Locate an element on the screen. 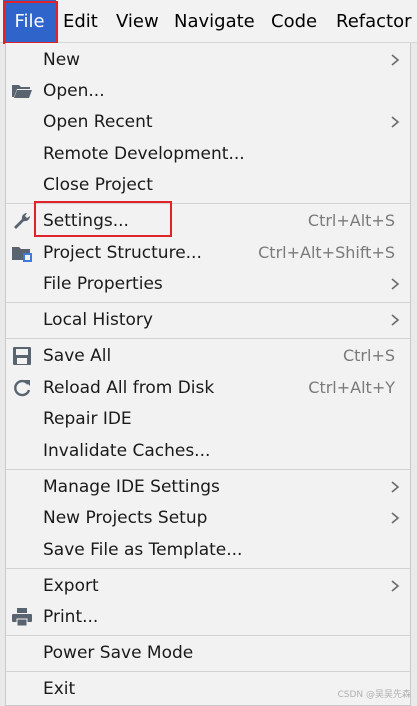  shortcut-label: Ctrl+Alt+S is located at coordinates (351, 220).